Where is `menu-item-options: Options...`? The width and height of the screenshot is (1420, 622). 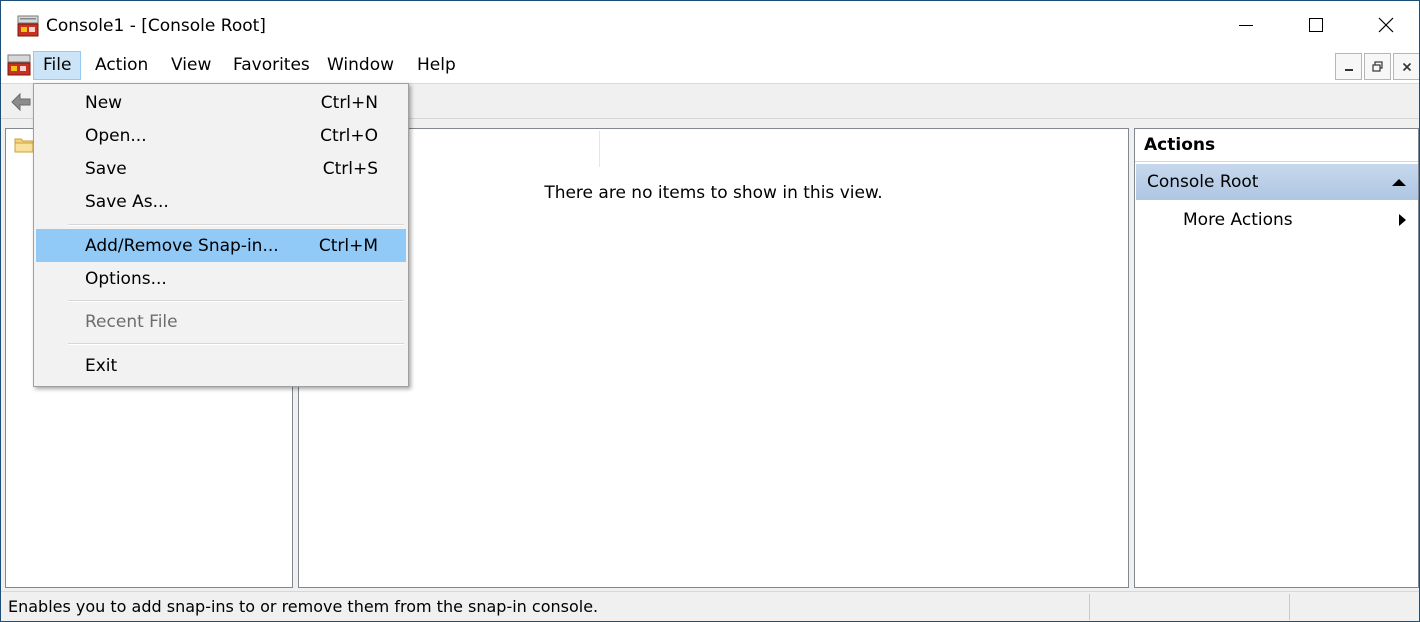
menu-item-options: Options... is located at coordinates (221, 278).